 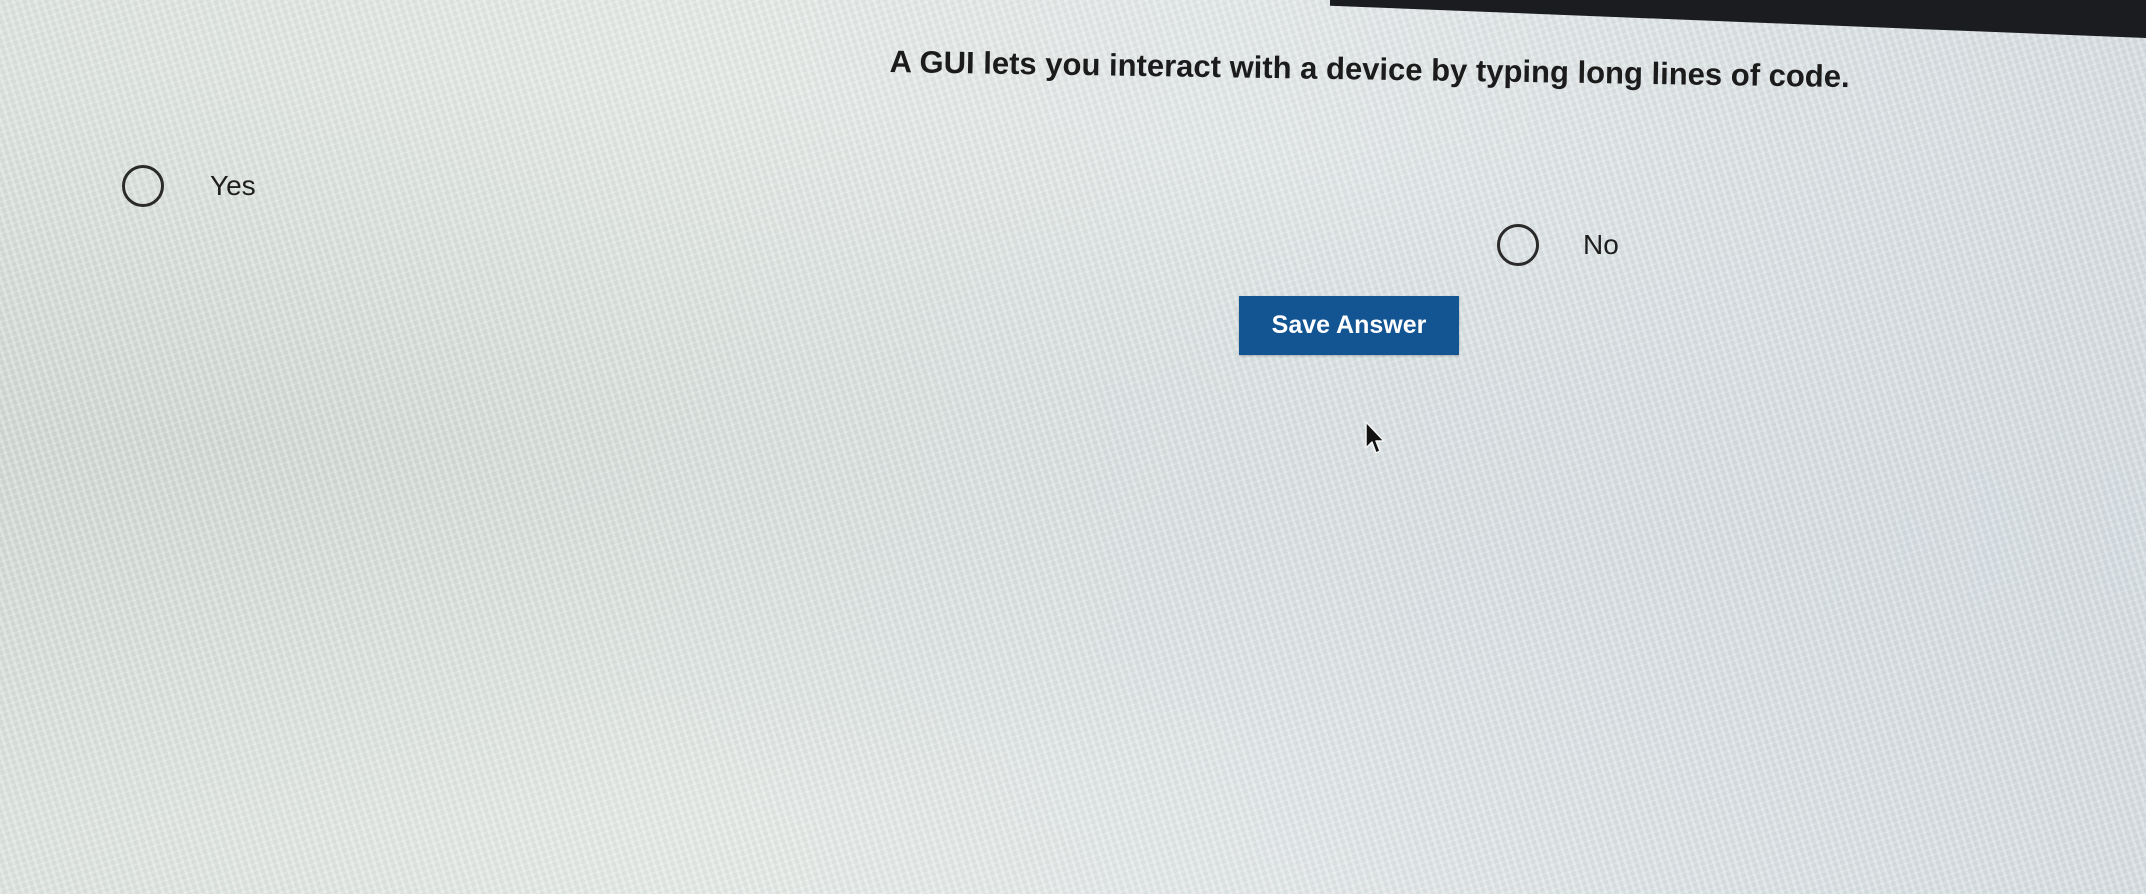 What do you see at coordinates (189, 186) in the screenshot?
I see `option-yes: Yes` at bounding box center [189, 186].